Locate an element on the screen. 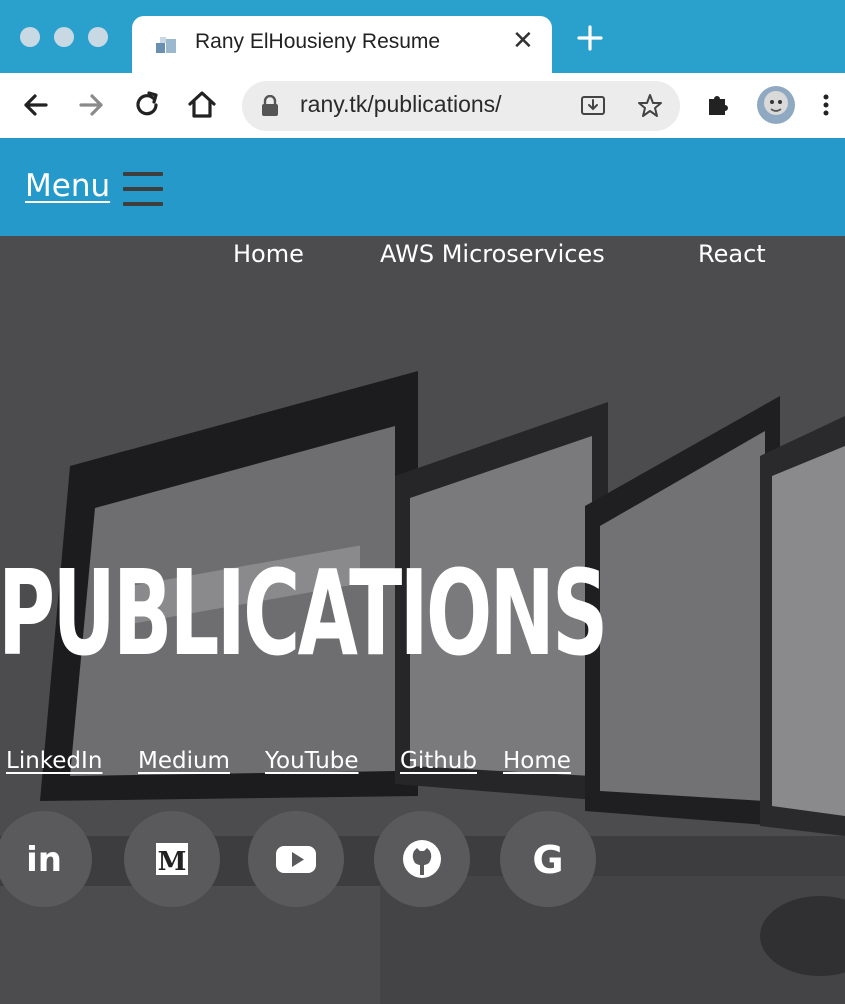  google-icon: G is located at coordinates (547, 859).